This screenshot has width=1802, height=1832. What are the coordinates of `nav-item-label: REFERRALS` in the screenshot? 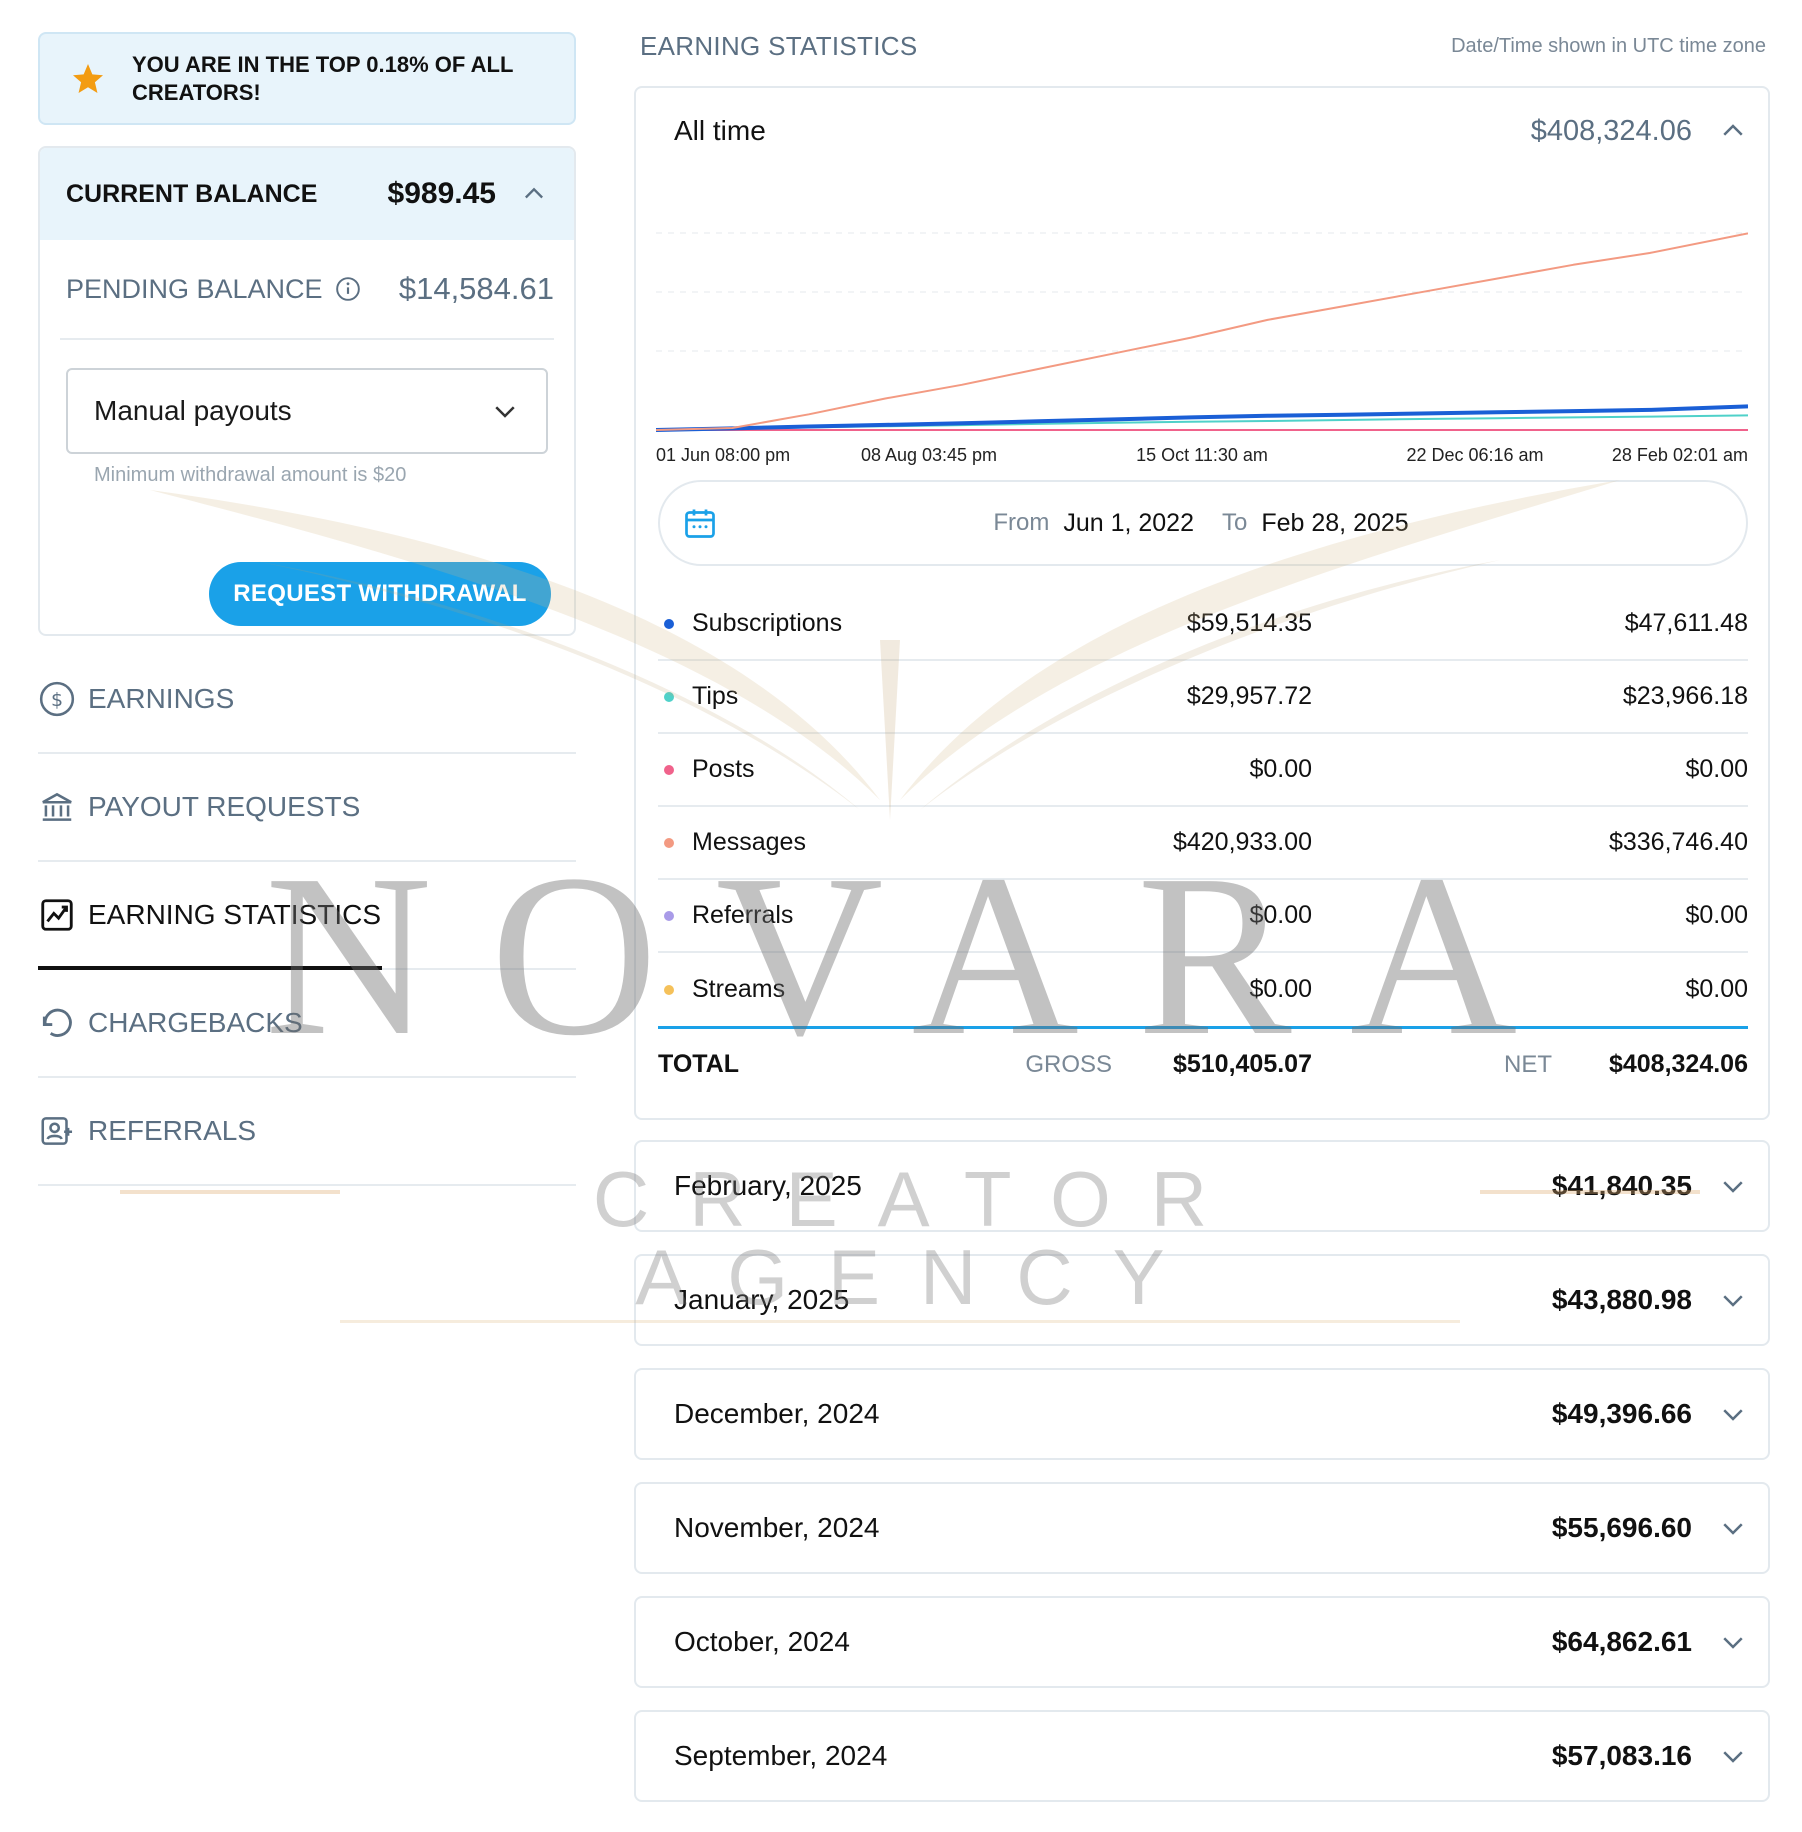 It's located at (172, 1130).